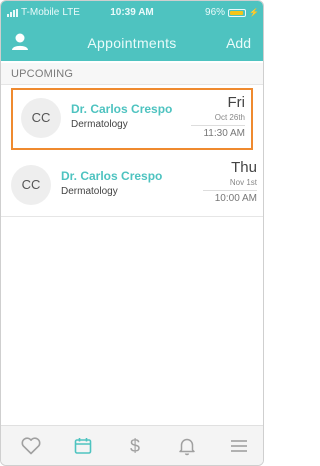 The height and width of the screenshot is (466, 320). I want to click on calendar-icon, so click(83, 446).